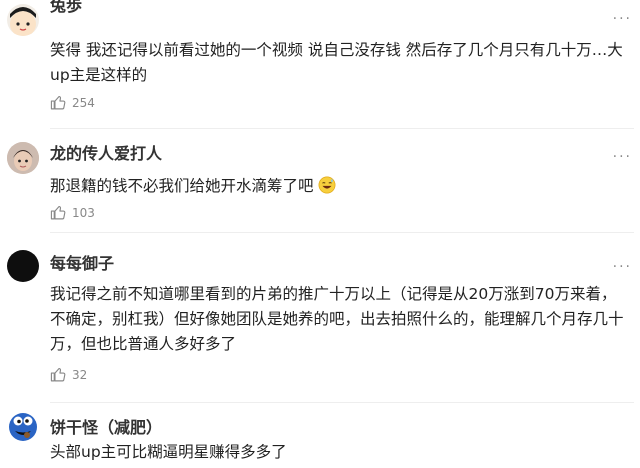 Image resolution: width=640 pixels, height=468 pixels. What do you see at coordinates (83, 102) in the screenshot?
I see `like-count: 254` at bounding box center [83, 102].